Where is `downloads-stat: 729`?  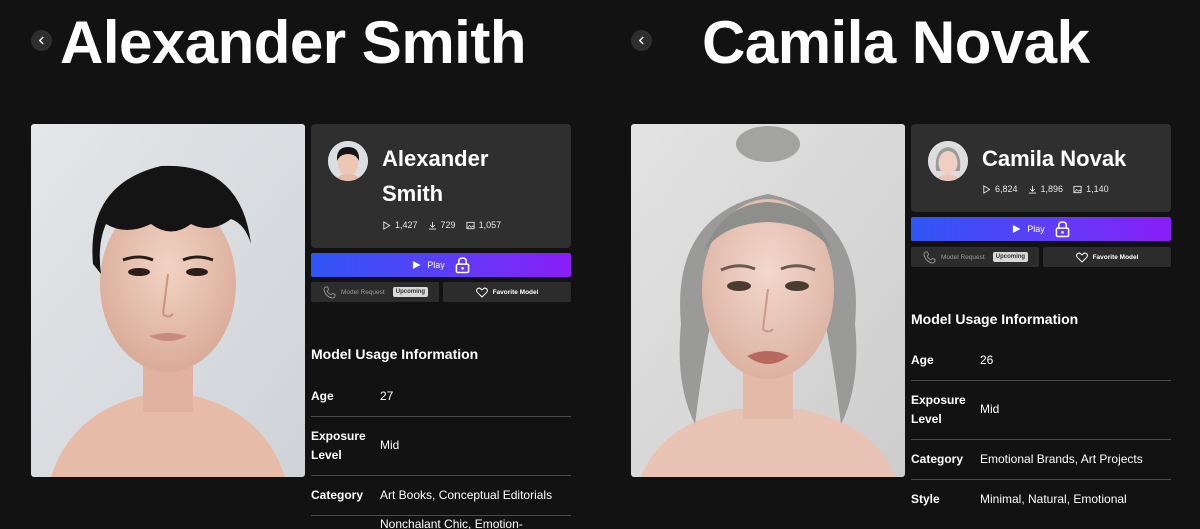 downloads-stat: 729 is located at coordinates (442, 225).